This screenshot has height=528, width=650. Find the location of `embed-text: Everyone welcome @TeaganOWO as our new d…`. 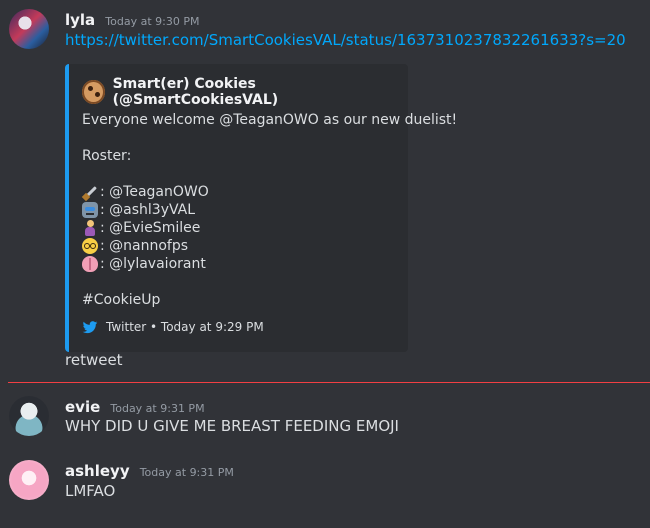

embed-text: Everyone welcome @TeaganOWO as our new d… is located at coordinates (270, 120).